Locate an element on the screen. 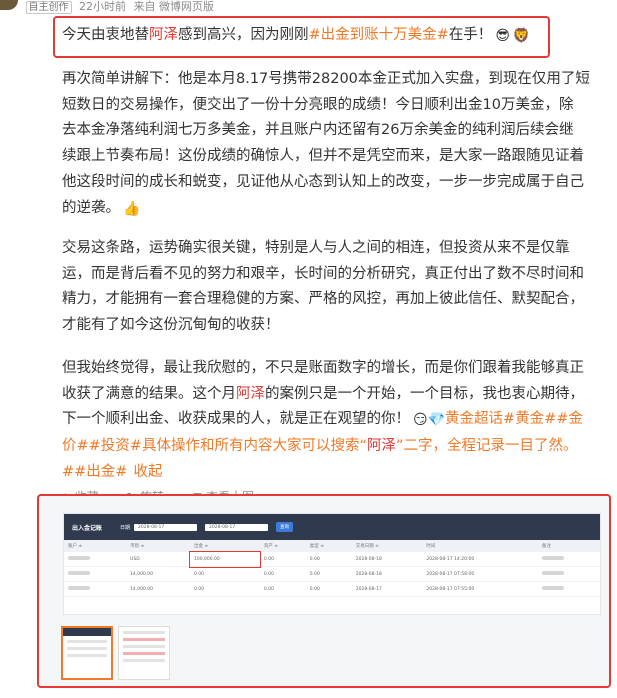 This screenshot has width=617, height=698. column-header: 出金 ≑ is located at coordinates (225, 546).